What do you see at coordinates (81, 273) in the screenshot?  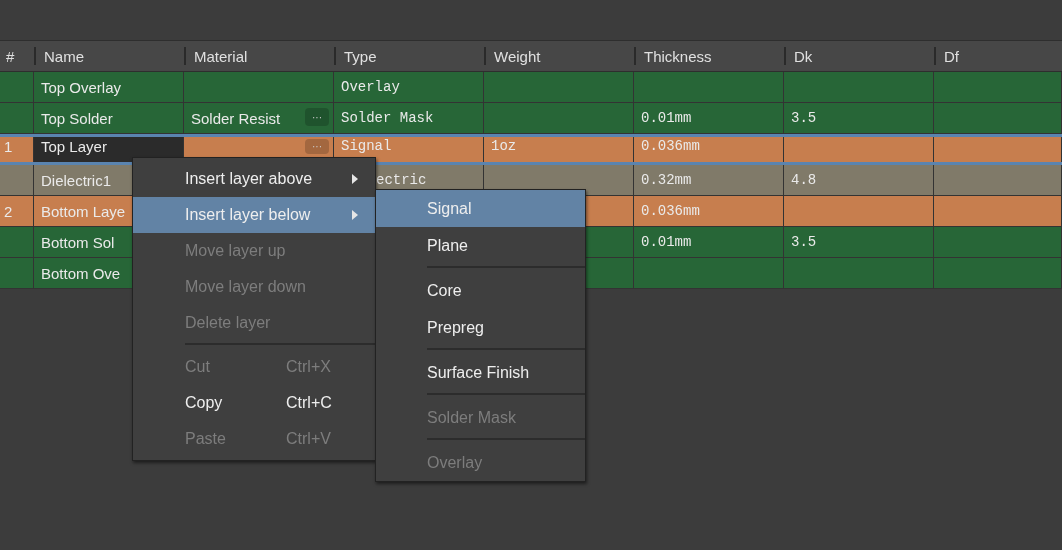 I see `table-cell: Bottom Ove` at bounding box center [81, 273].